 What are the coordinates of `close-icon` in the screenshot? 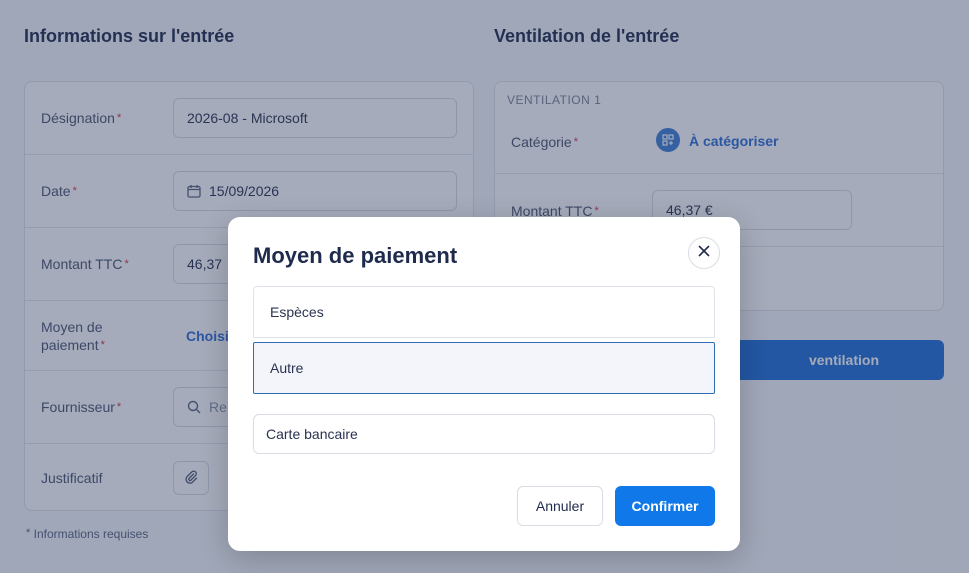 It's located at (704, 253).